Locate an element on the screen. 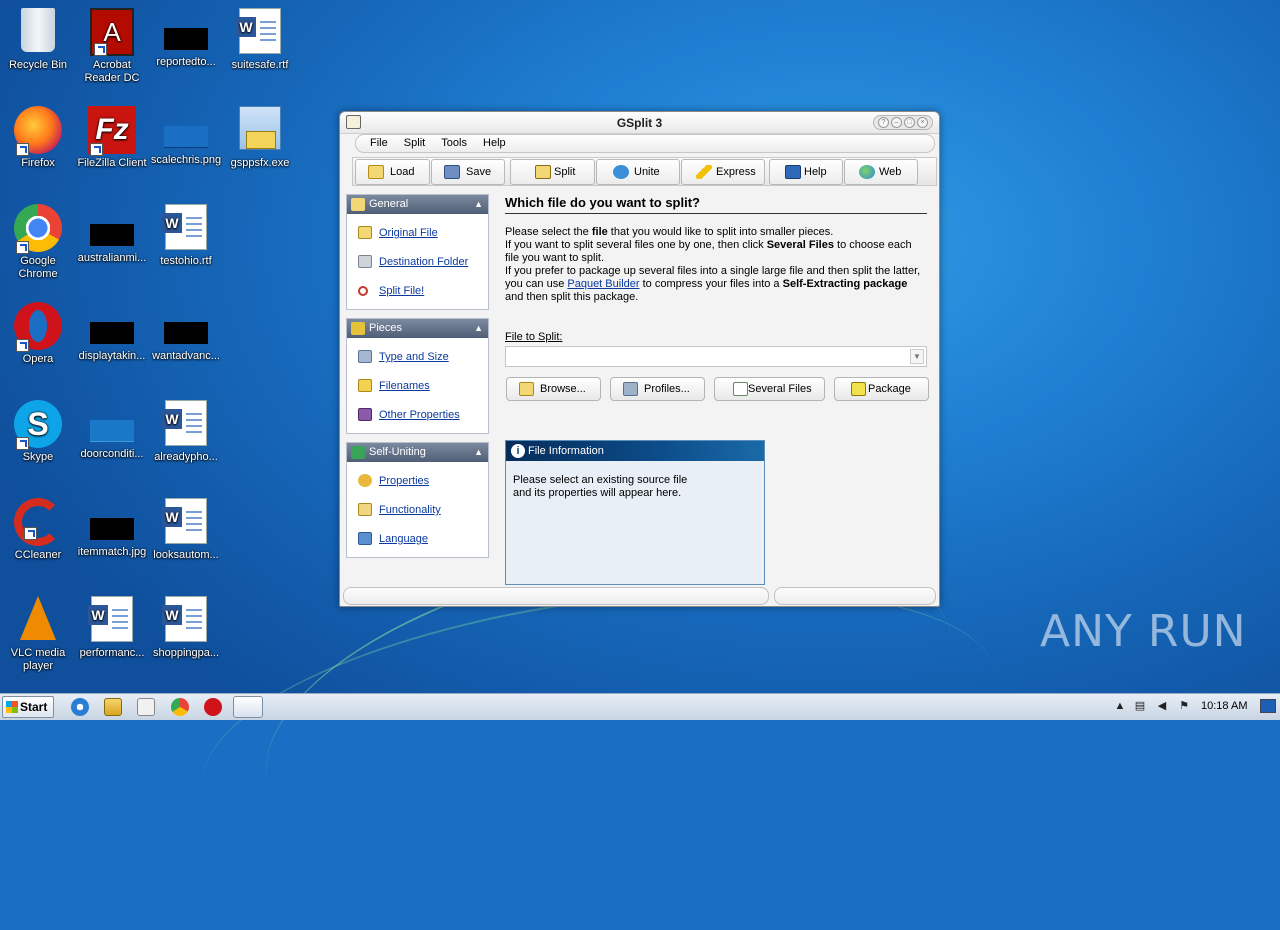 The height and width of the screenshot is (930, 1280). sidebar-item-language: Language is located at coordinates (417, 540).